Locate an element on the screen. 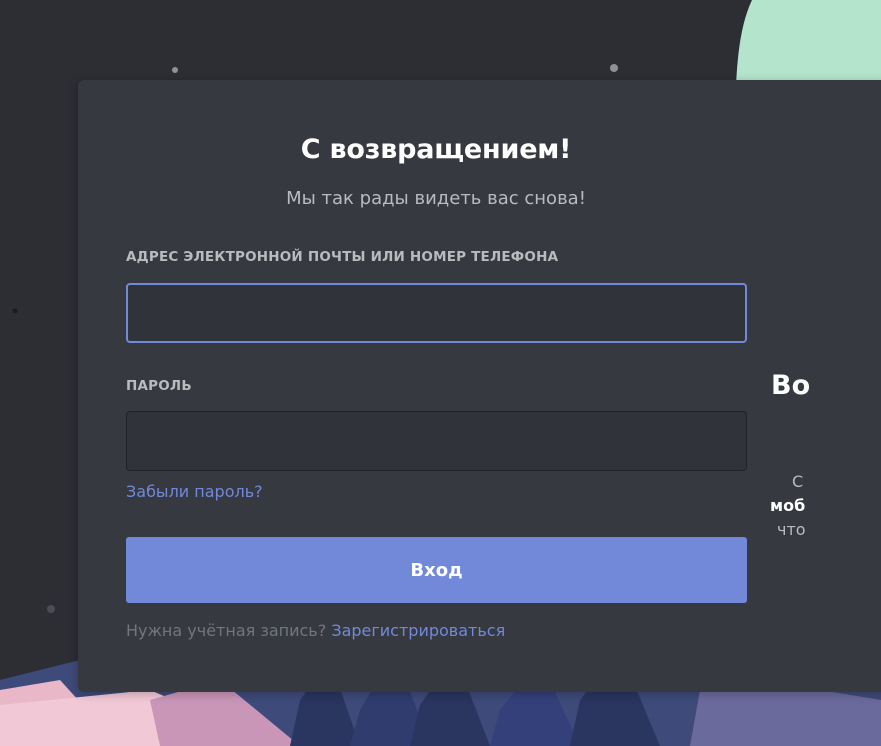 The height and width of the screenshot is (746, 881). register-prompt: Нужна учётная запись? Зарегистрироваться is located at coordinates (315, 630).